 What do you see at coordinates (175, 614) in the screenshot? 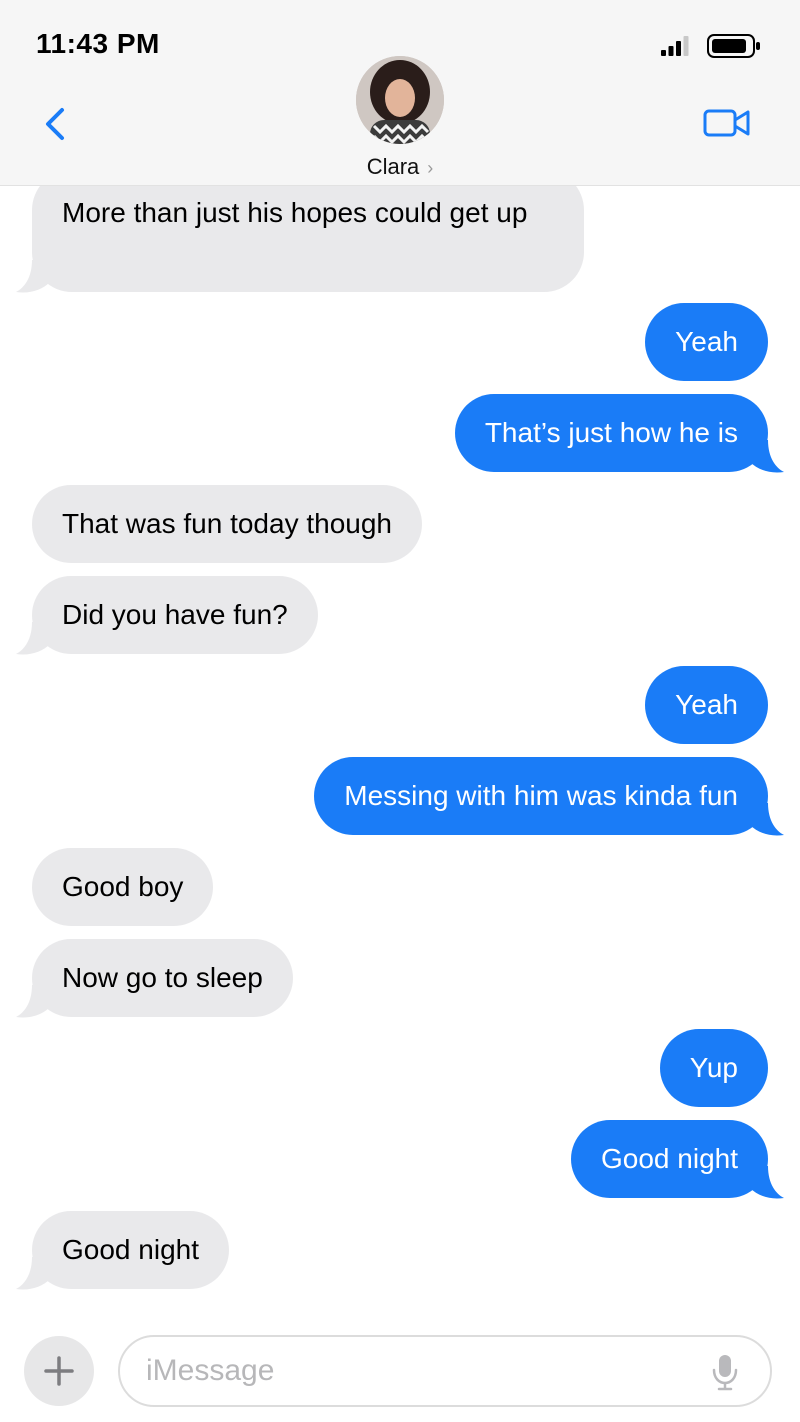
I see `message-text: Did you have fun?` at bounding box center [175, 614].